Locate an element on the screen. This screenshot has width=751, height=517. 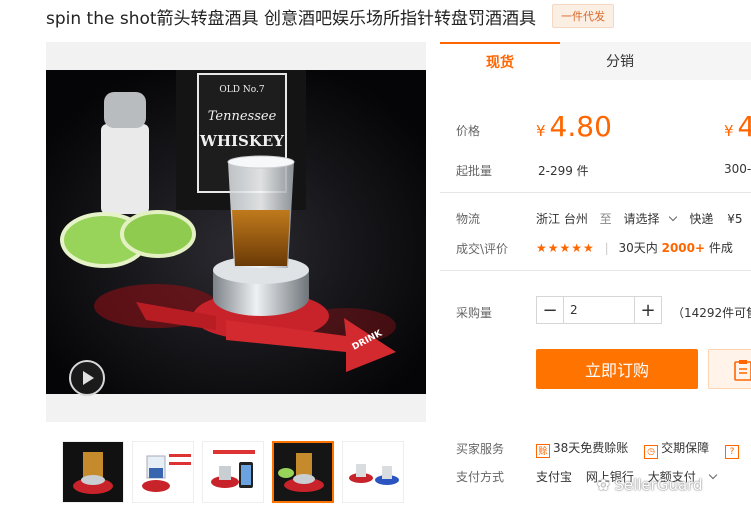
quantity-label: 采购量 is located at coordinates (474, 313).